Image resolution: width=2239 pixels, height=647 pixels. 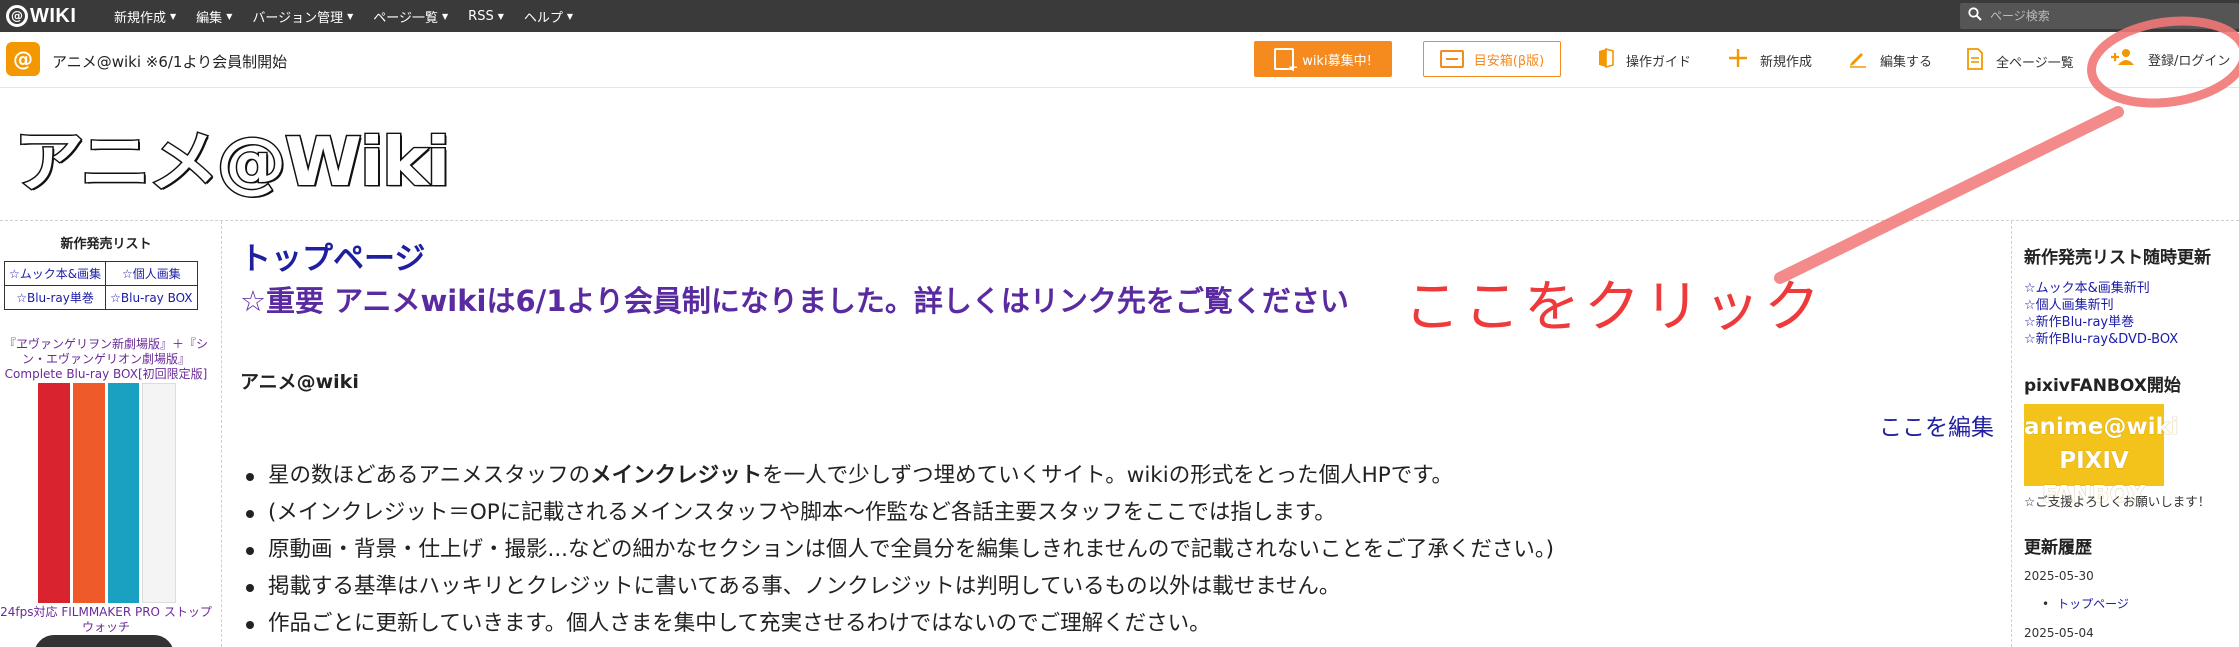 I want to click on divider, so click(x=1119, y=220).